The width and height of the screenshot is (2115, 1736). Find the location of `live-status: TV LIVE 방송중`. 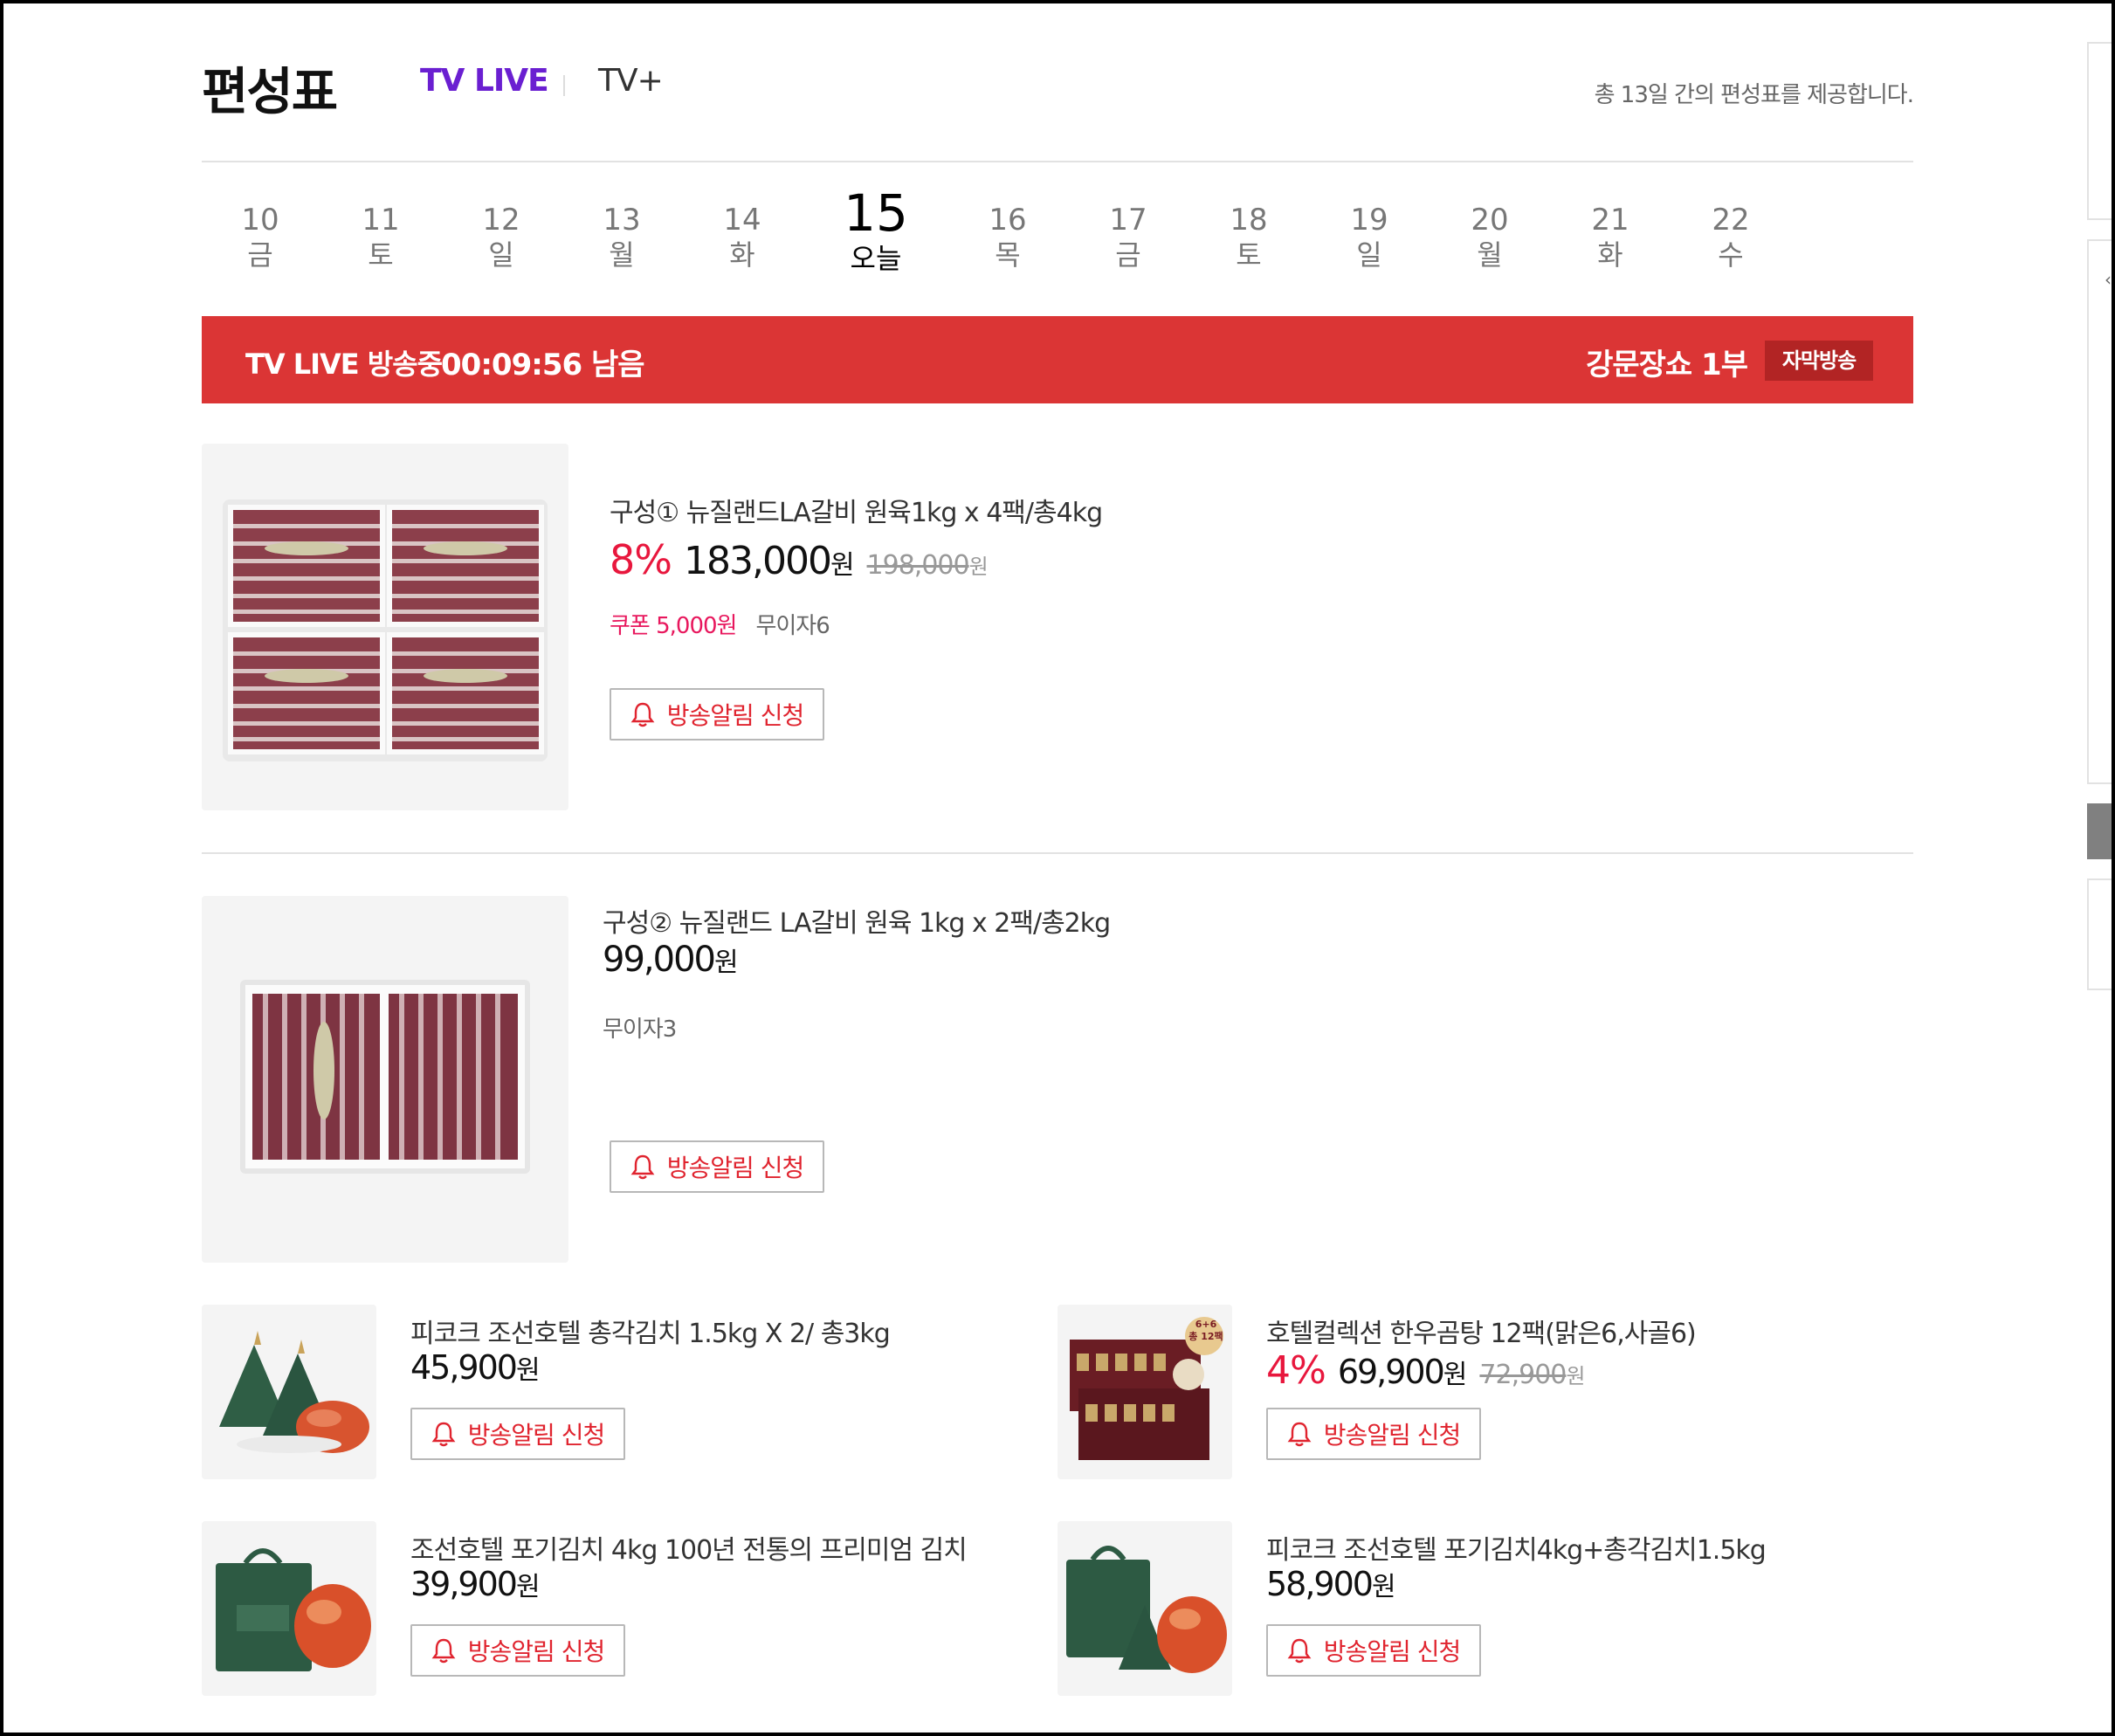

live-status: TV LIVE 방송중 is located at coordinates (344, 364).